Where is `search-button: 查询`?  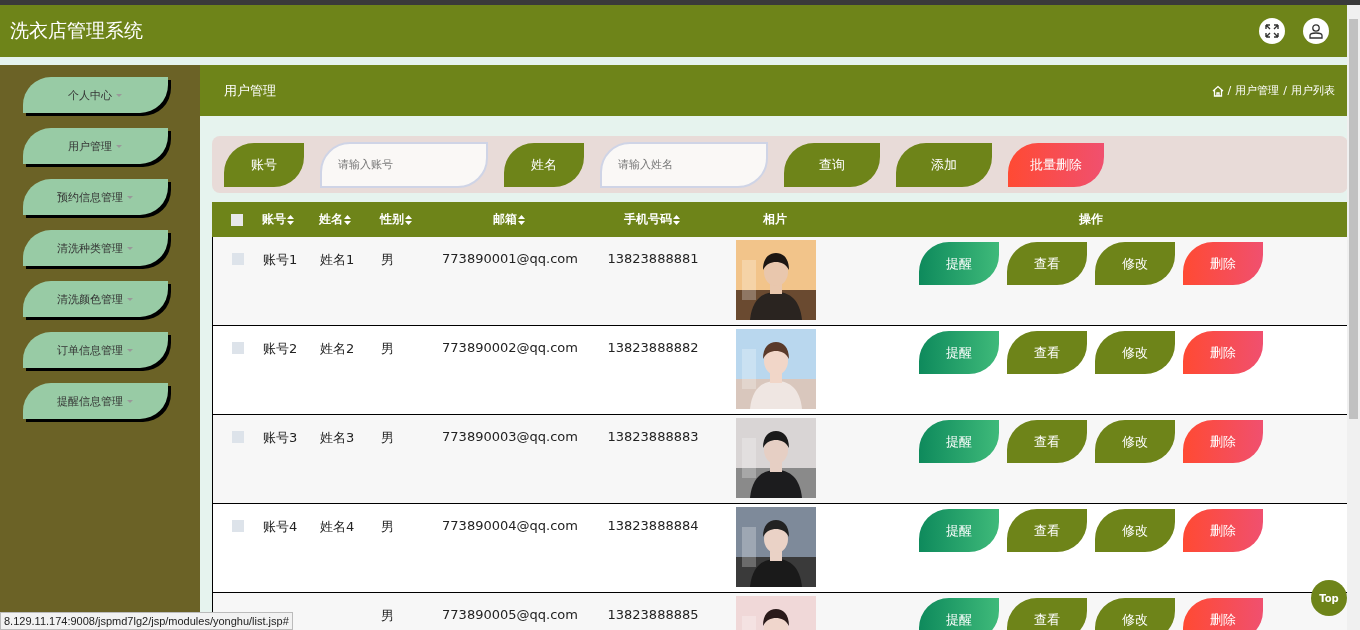 search-button: 查询 is located at coordinates (832, 164).